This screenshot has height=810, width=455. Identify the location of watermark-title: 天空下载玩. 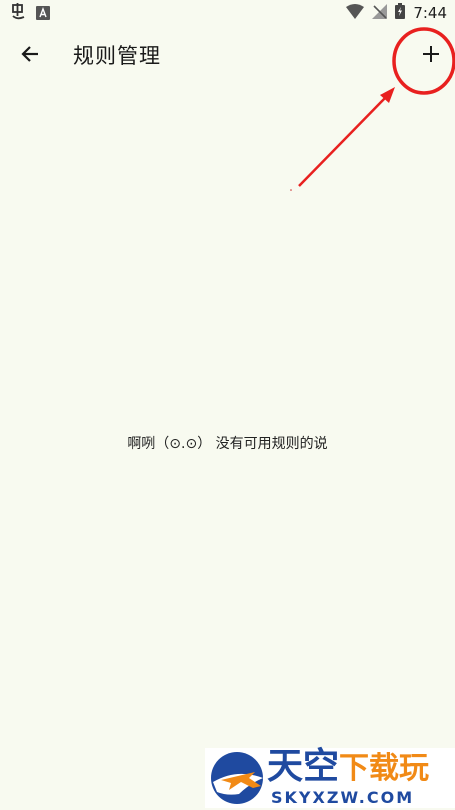
(348, 768).